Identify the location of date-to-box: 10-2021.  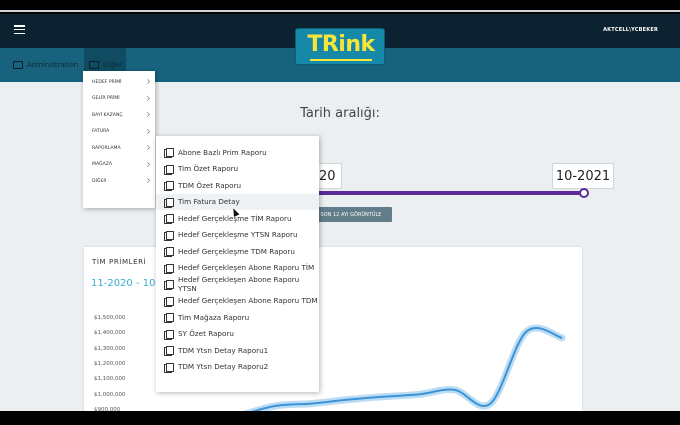
(583, 176).